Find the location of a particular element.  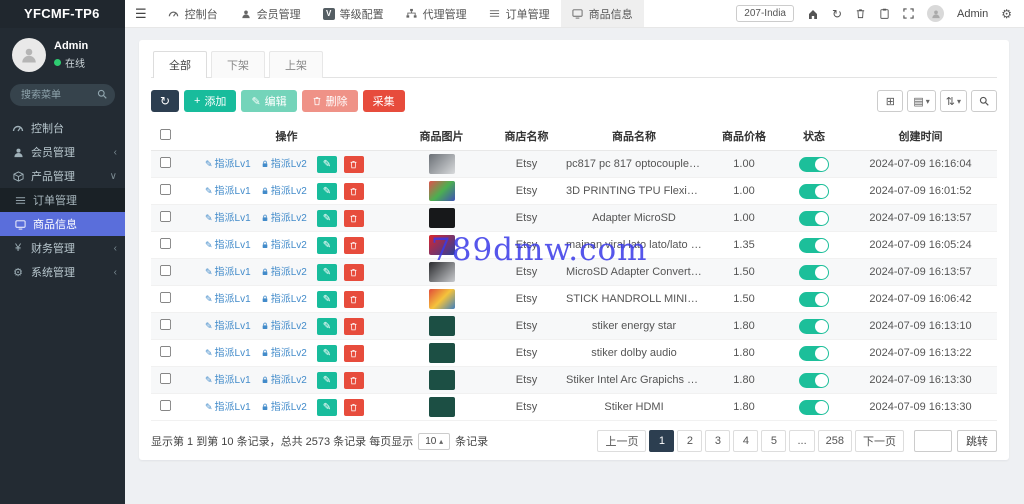

clear-cache-icon is located at coordinates (884, 13).